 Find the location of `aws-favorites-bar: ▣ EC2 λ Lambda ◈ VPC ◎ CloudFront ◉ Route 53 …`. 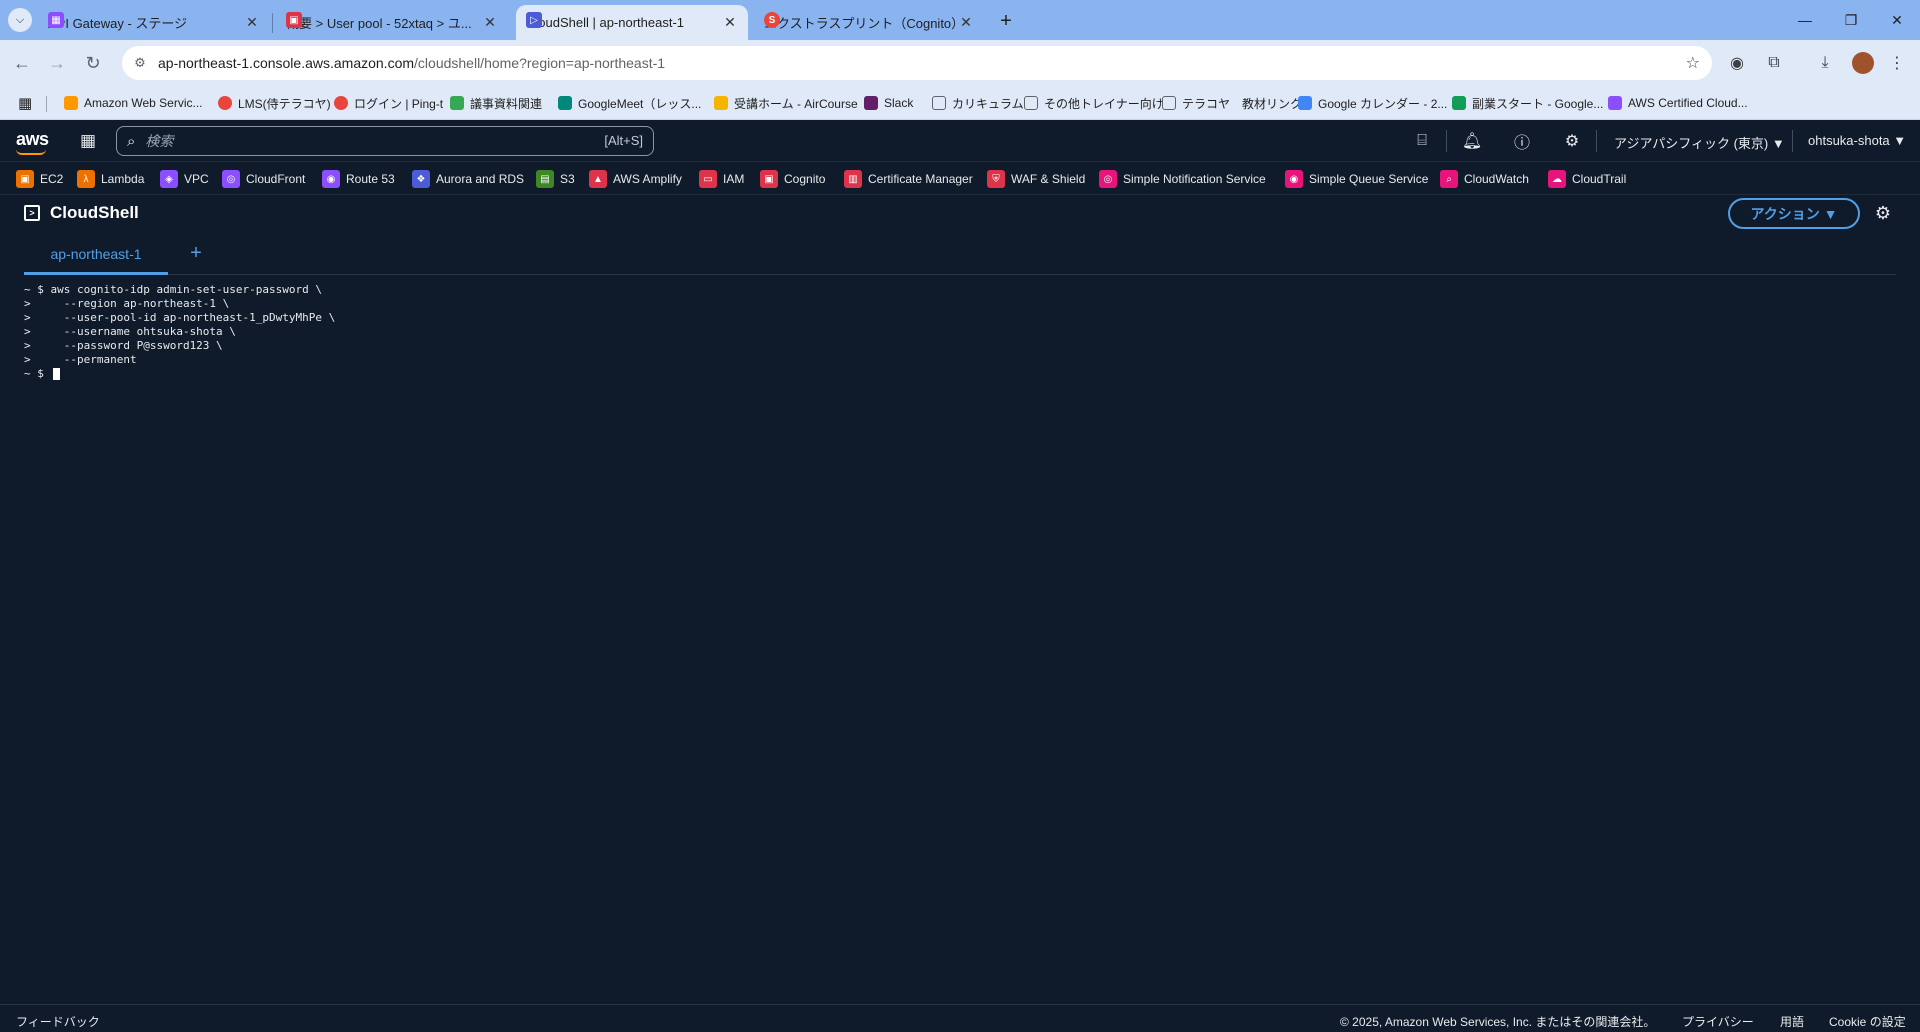

aws-favorites-bar: ▣ EC2 λ Lambda ◈ VPC ◎ CloudFront ◉ Route 53 … is located at coordinates (960, 178).